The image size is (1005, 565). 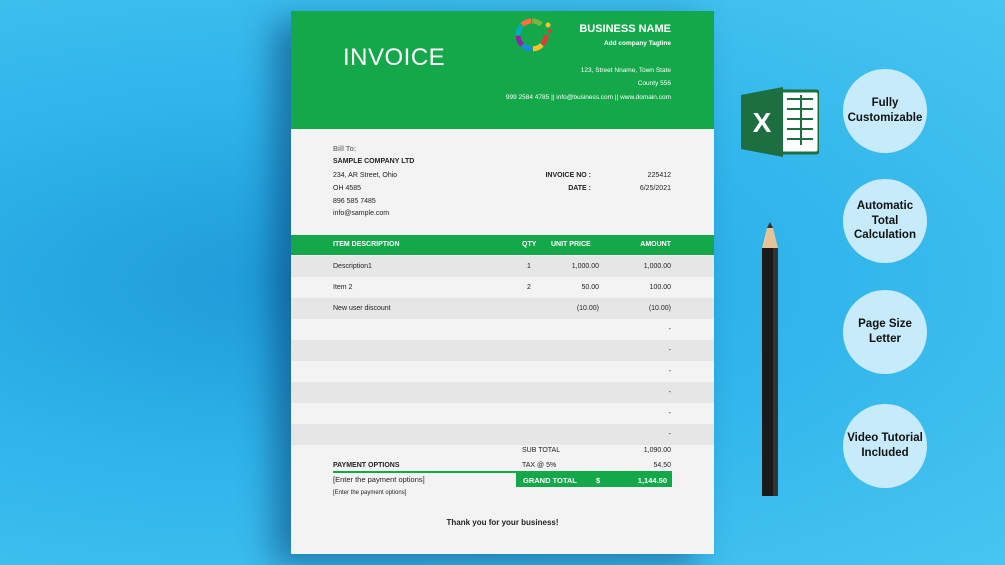 What do you see at coordinates (885, 221) in the screenshot?
I see `feature-automatic-total-calculation: Automatic Total Calculation` at bounding box center [885, 221].